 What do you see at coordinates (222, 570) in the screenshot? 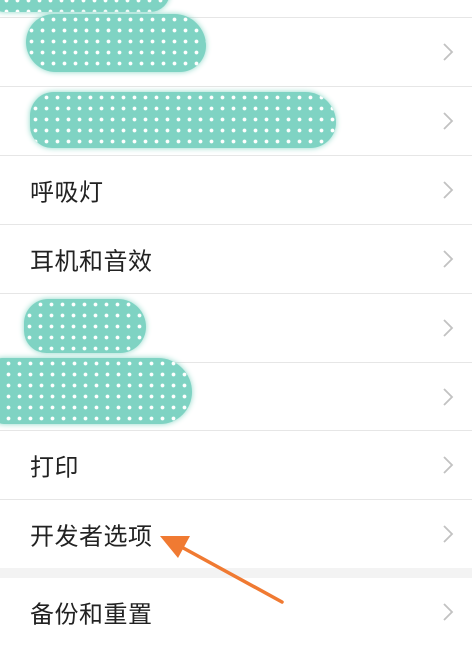
I see `arrow-annotation-icon` at bounding box center [222, 570].